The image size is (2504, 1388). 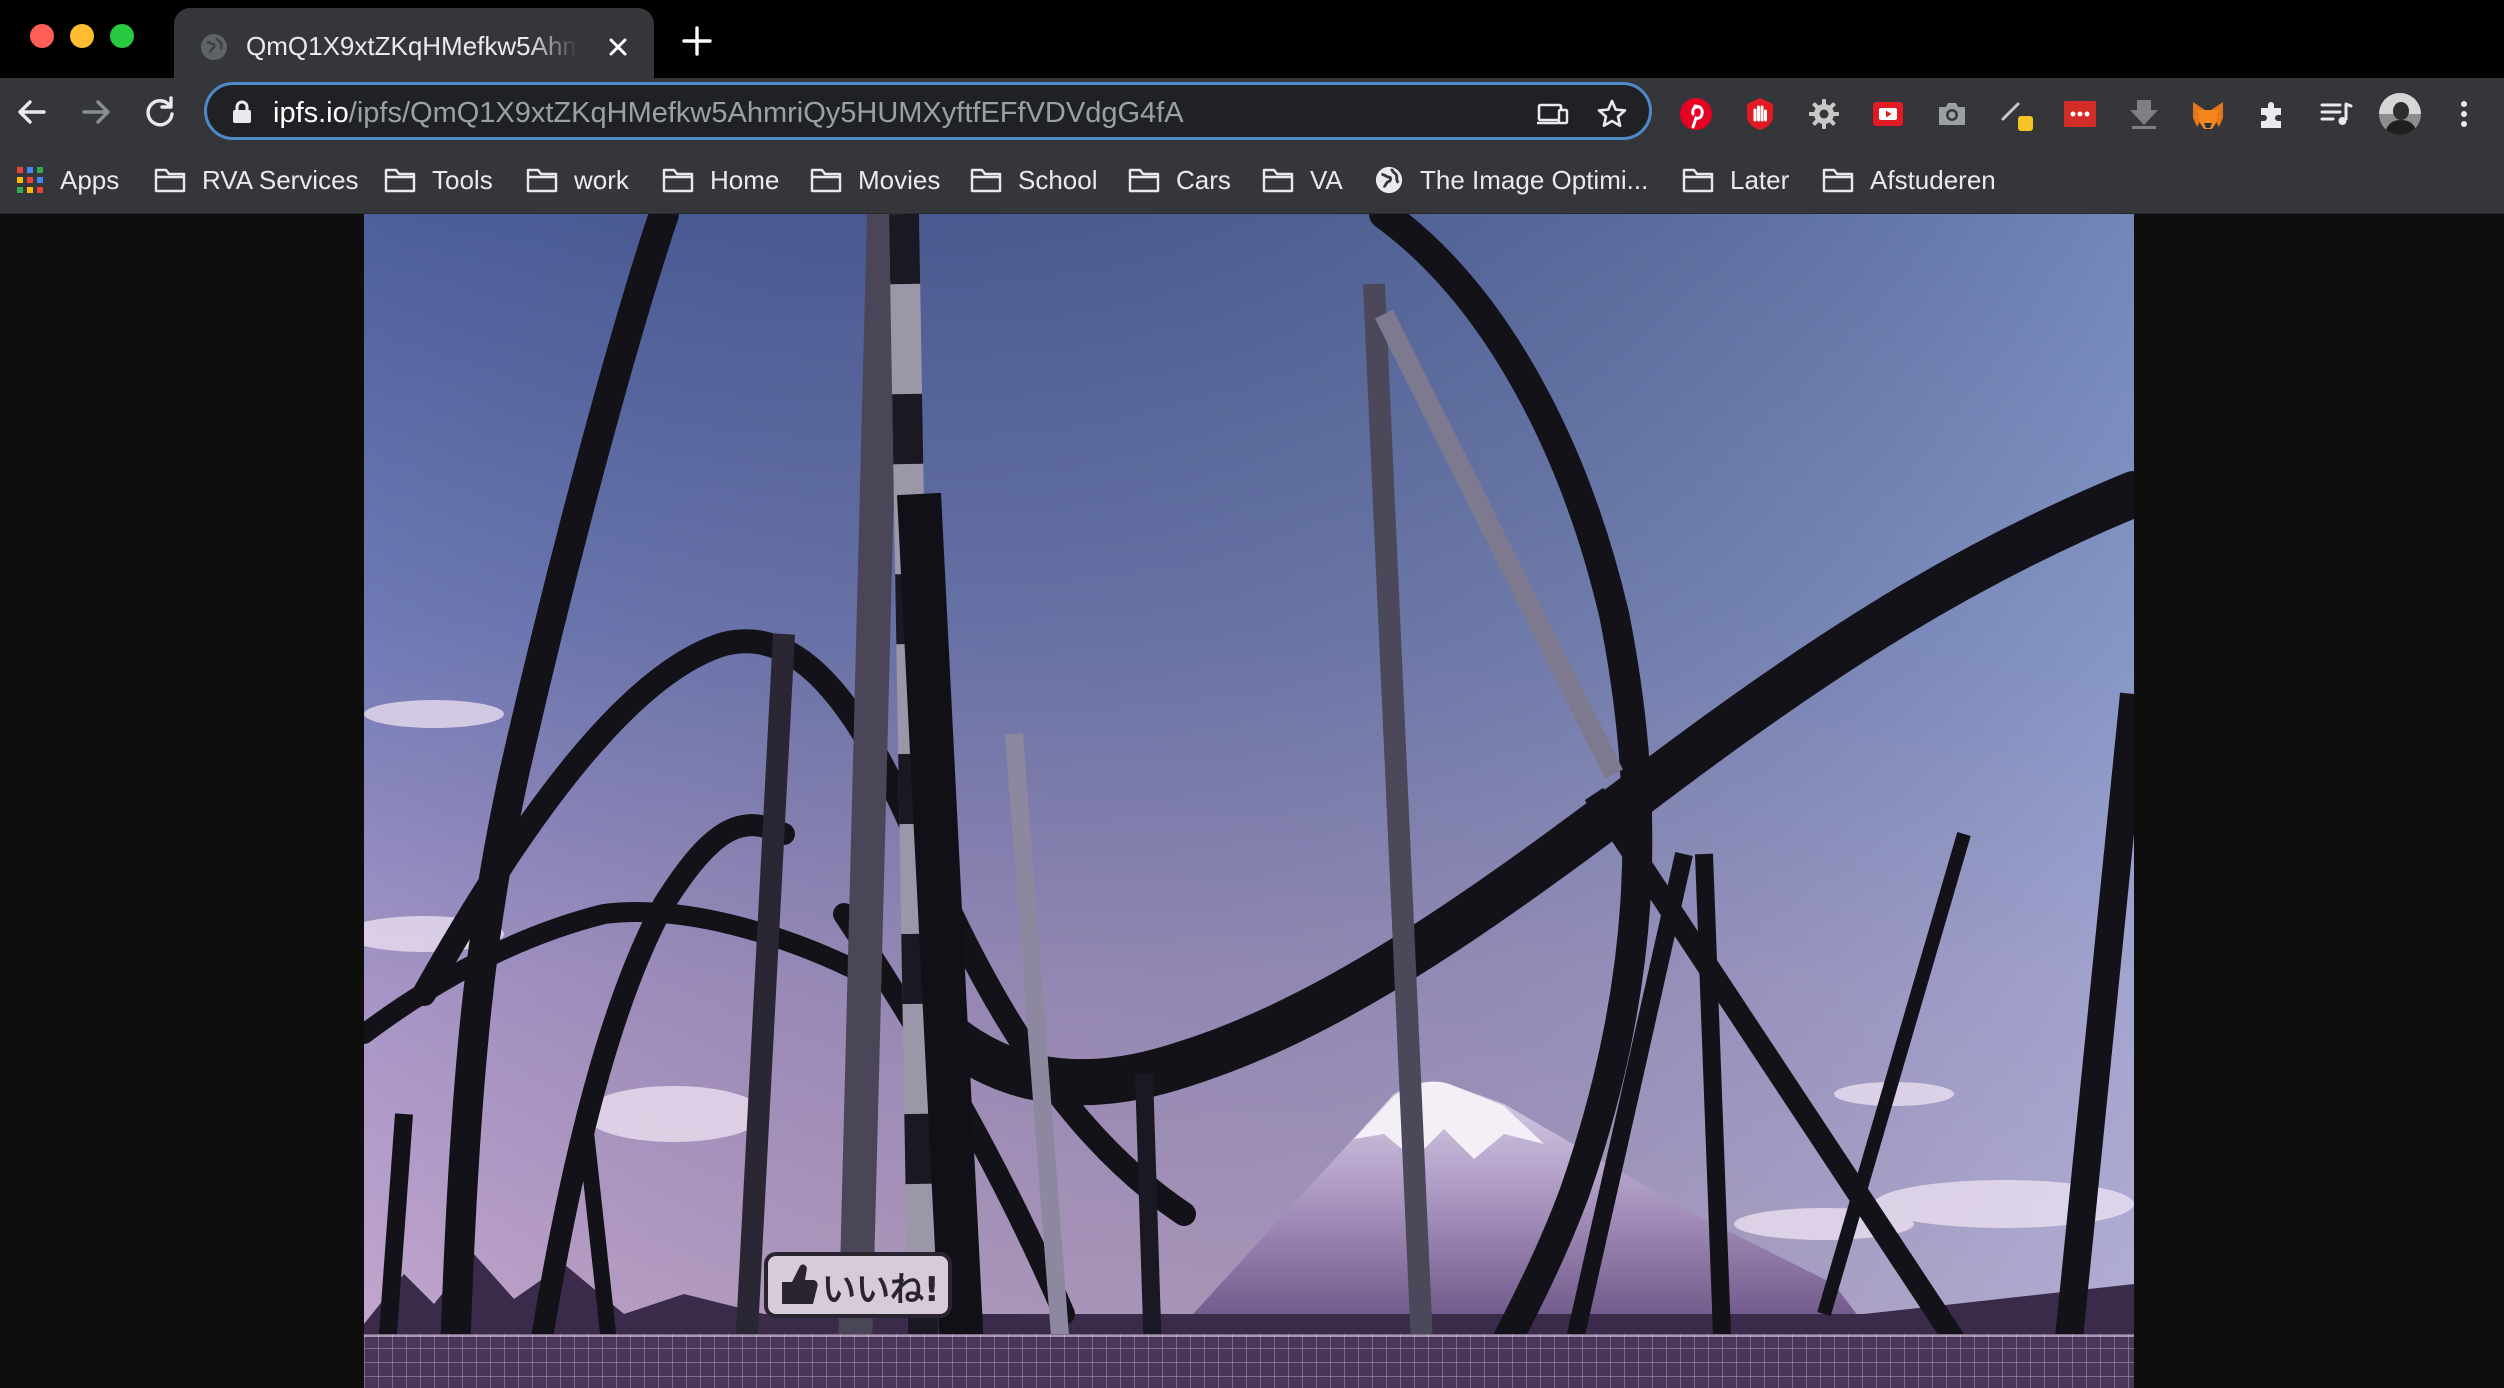 I want to click on reload-icon, so click(x=160, y=112).